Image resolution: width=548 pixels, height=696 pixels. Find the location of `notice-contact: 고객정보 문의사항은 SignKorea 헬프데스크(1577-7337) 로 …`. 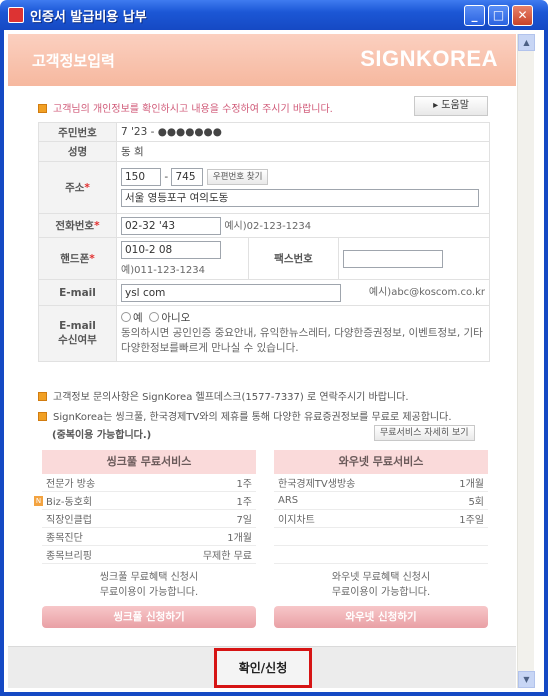

notice-contact: 고객정보 문의사항은 SignKorea 헬프데스크(1577-7337) 로 … is located at coordinates (223, 395).